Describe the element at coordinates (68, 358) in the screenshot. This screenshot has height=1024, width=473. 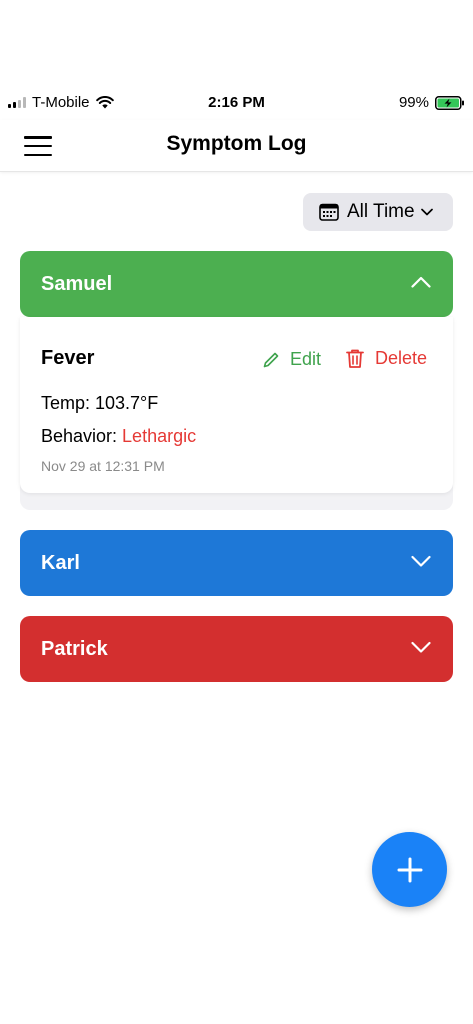
I see `symptom-title: Fever` at that location.